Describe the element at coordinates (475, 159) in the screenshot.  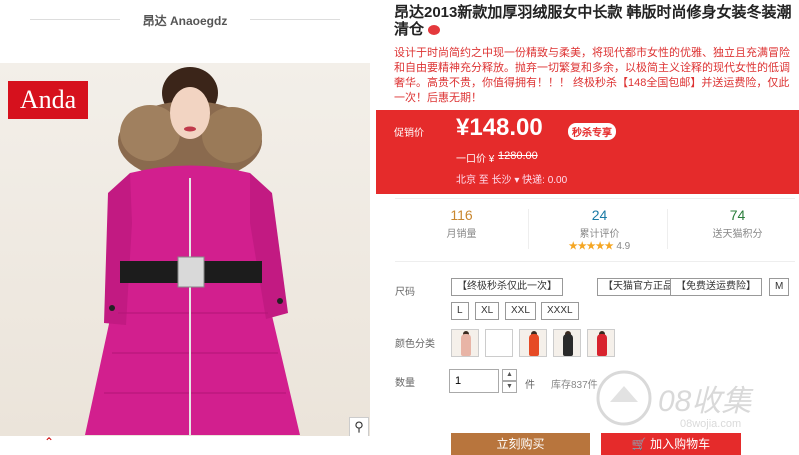
I see `original-price-label: 一口价 ¥` at that location.